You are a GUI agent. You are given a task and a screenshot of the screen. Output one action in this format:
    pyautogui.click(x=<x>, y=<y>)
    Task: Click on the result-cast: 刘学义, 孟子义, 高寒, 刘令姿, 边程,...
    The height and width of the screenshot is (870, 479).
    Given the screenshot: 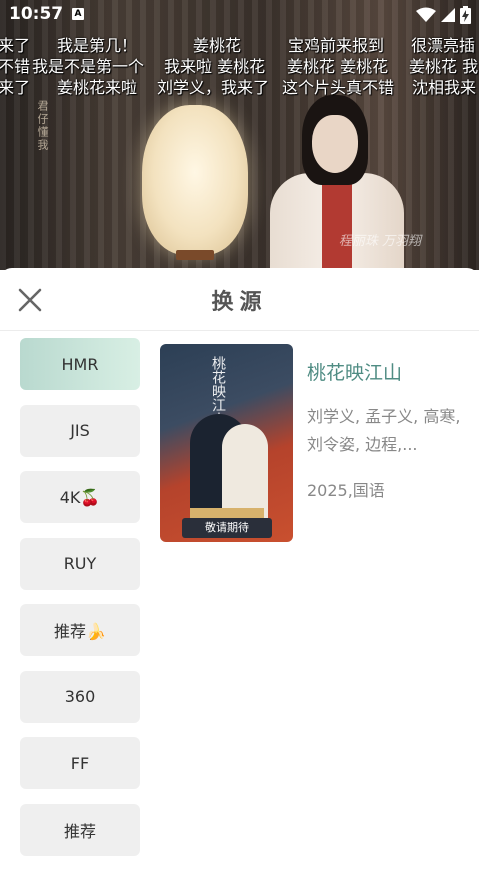 What is the action you would take?
    pyautogui.click(x=384, y=430)
    